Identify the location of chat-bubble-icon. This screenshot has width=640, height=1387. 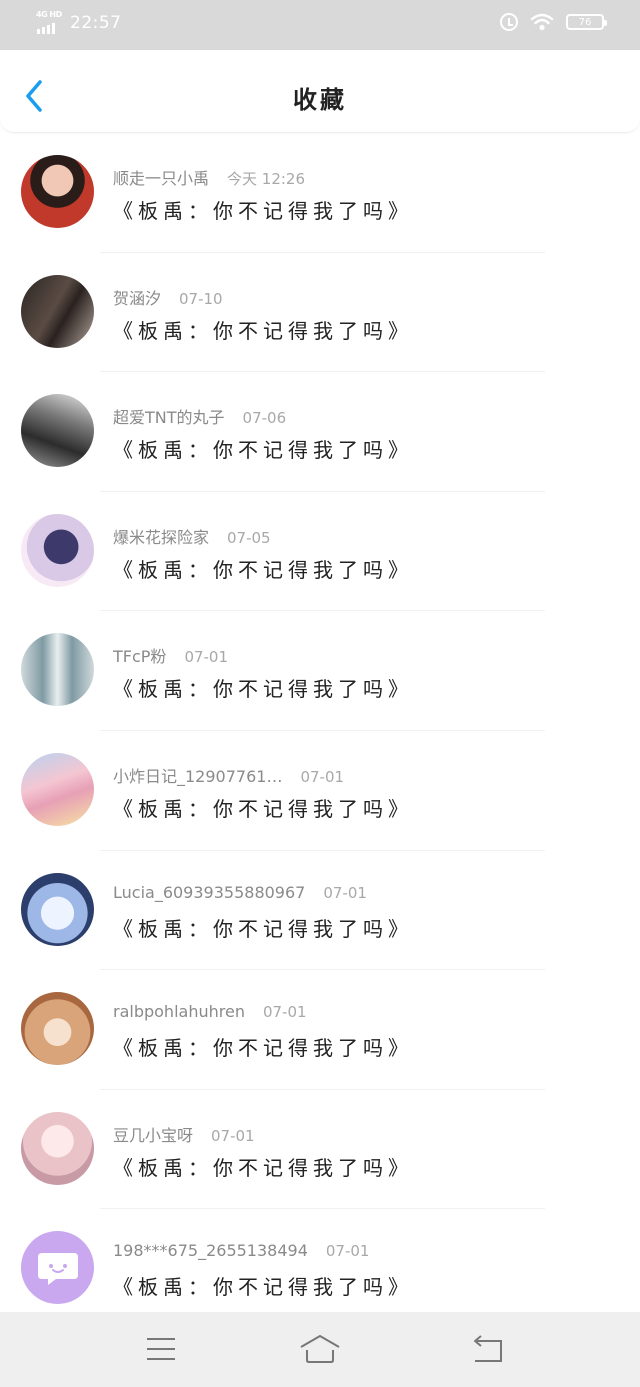
(57, 1268).